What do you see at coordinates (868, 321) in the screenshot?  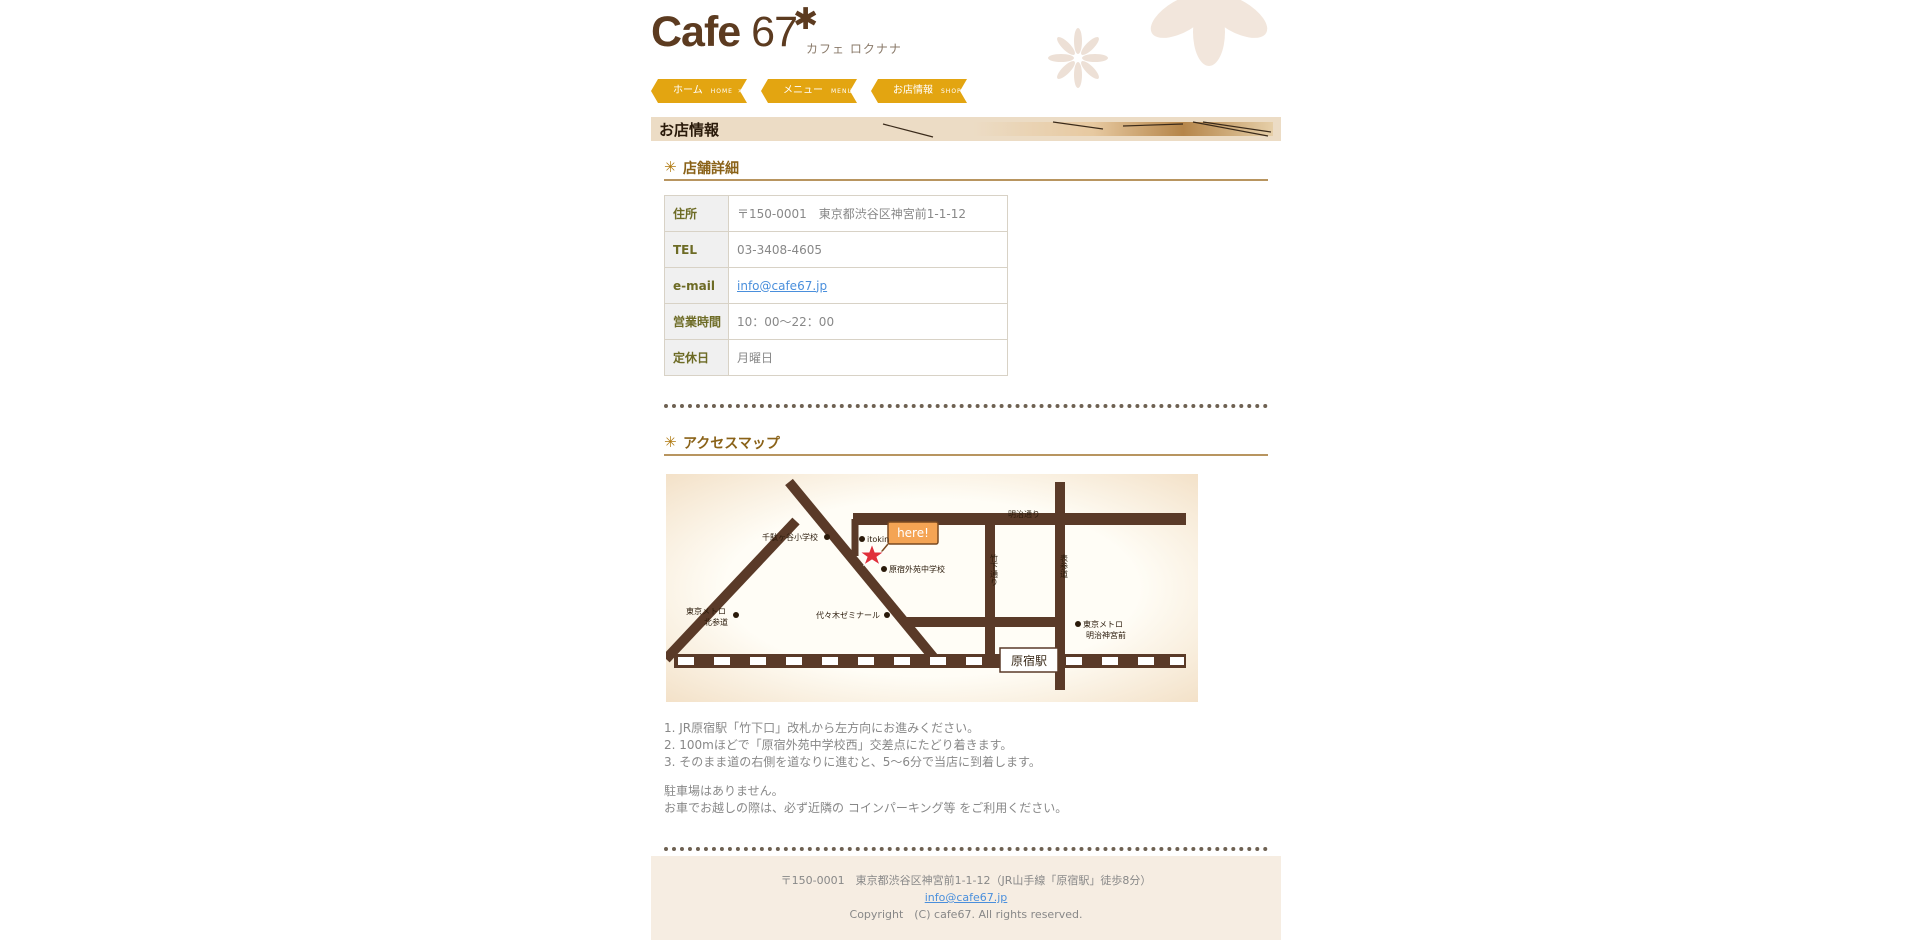 I see `hours-value: 10：00〜22：00` at bounding box center [868, 321].